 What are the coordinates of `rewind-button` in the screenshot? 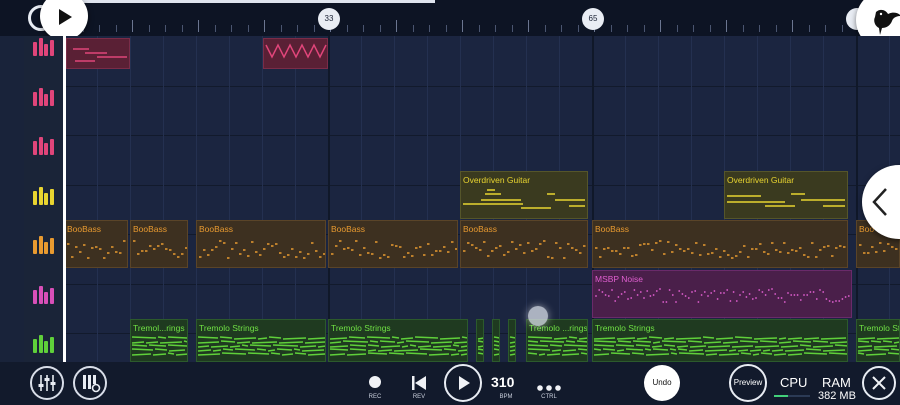 It's located at (419, 383).